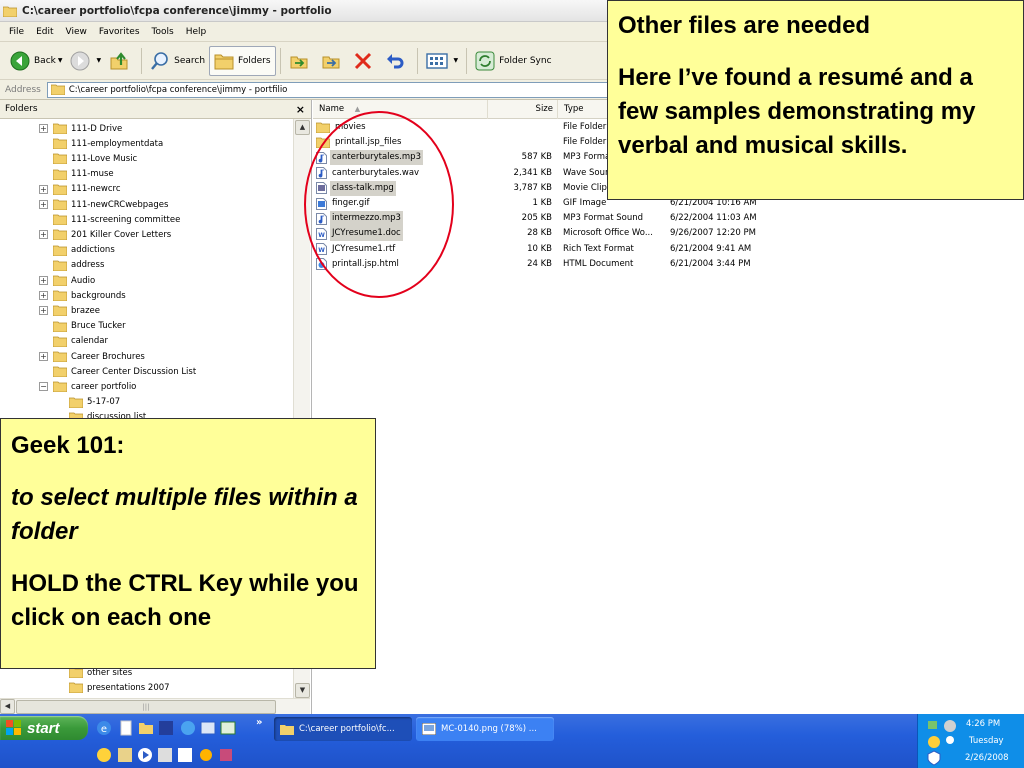  Describe the element at coordinates (119, 687) in the screenshot. I see `folder-tree-item: presentations 2007` at that location.